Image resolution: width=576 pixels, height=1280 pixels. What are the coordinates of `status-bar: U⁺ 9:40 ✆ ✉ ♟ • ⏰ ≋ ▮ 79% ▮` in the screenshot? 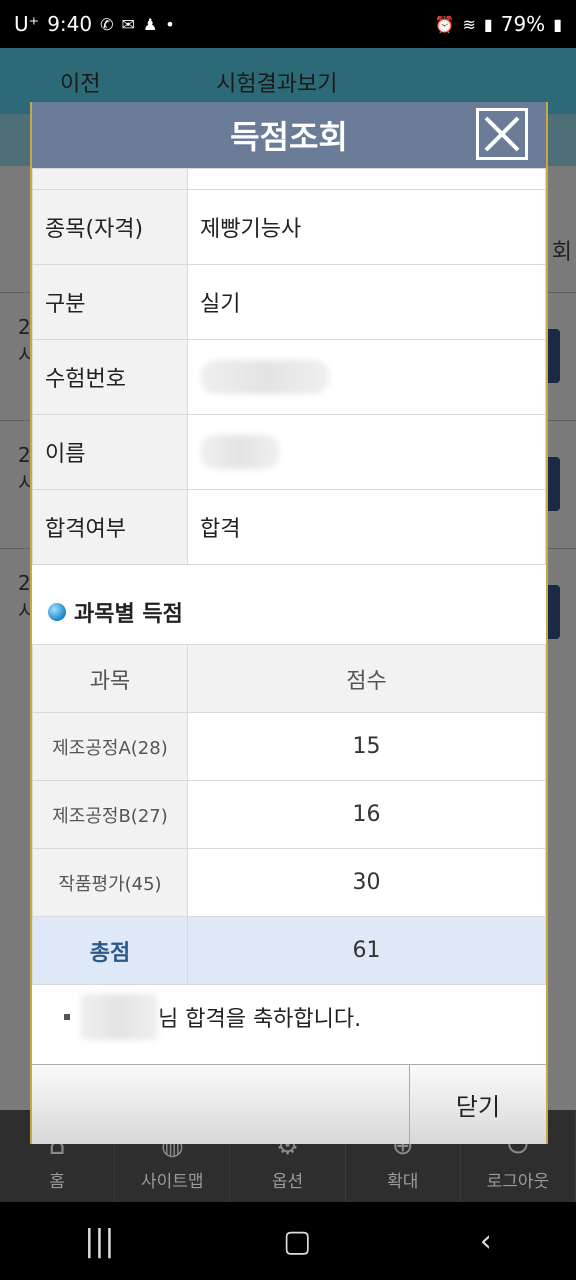 It's located at (288, 24).